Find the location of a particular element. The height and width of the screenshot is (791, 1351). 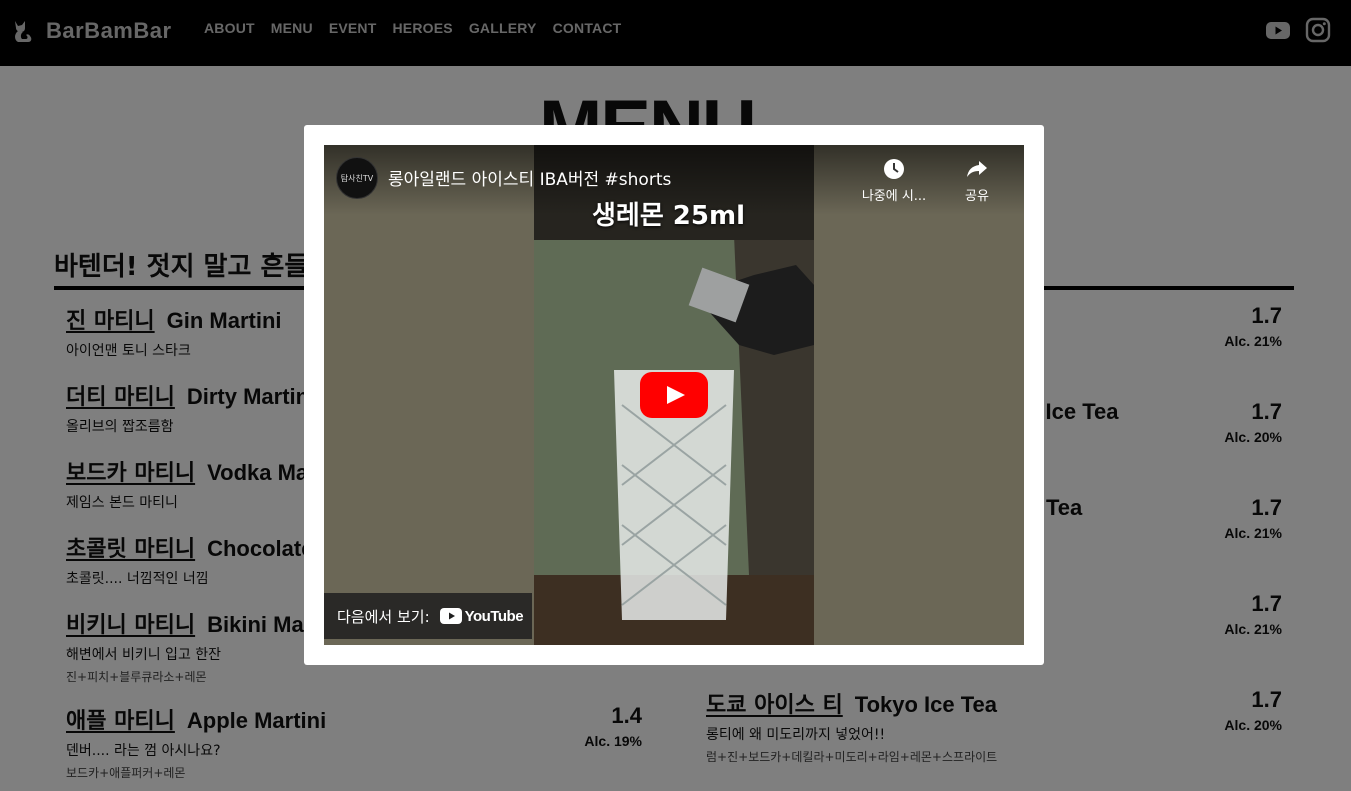

youtube-wordmark: YouTube is located at coordinates (494, 616).